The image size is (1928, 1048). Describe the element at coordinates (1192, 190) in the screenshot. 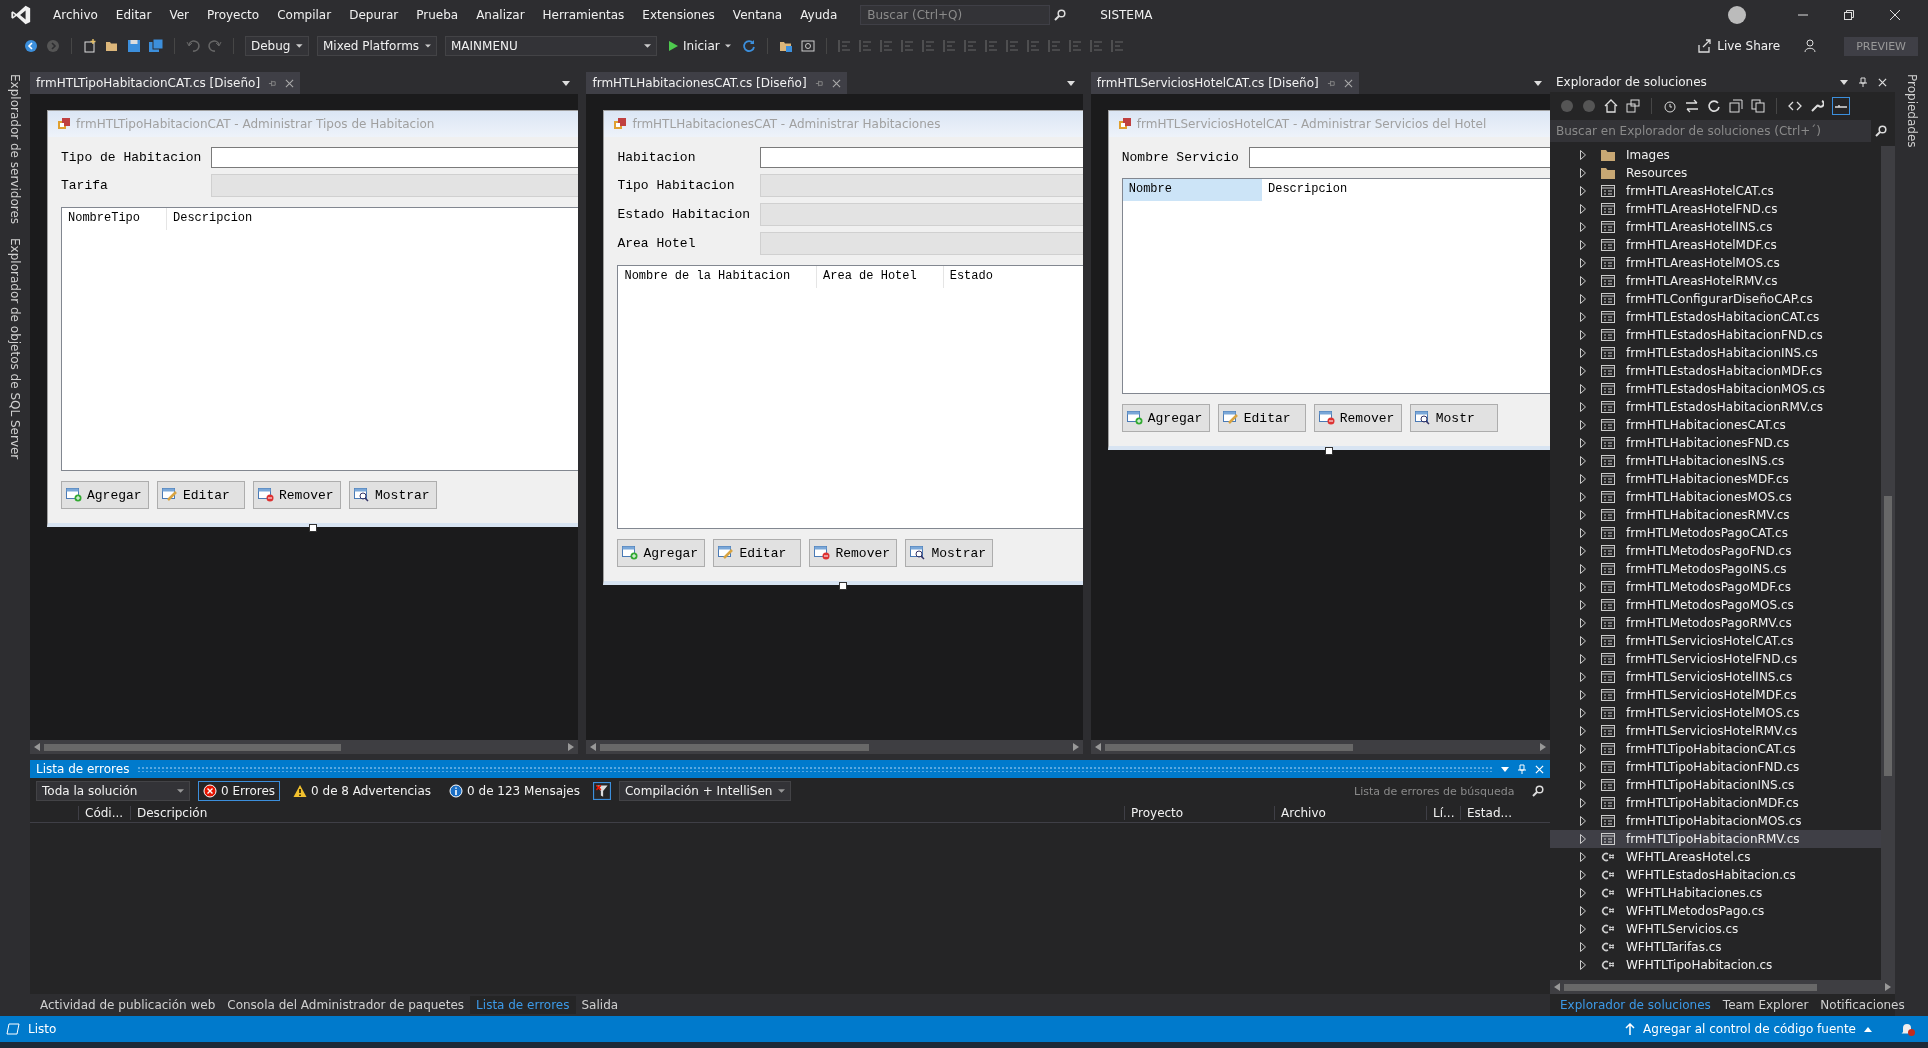

I see `column-header: Nombre` at that location.